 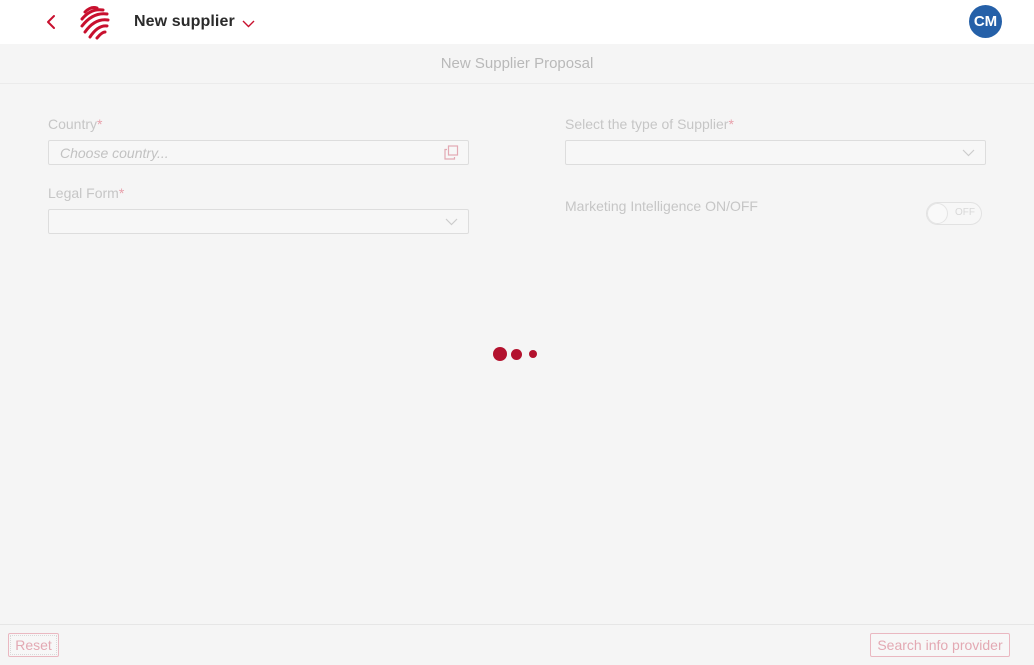 I want to click on open-lookup-icon, so click(x=451, y=152).